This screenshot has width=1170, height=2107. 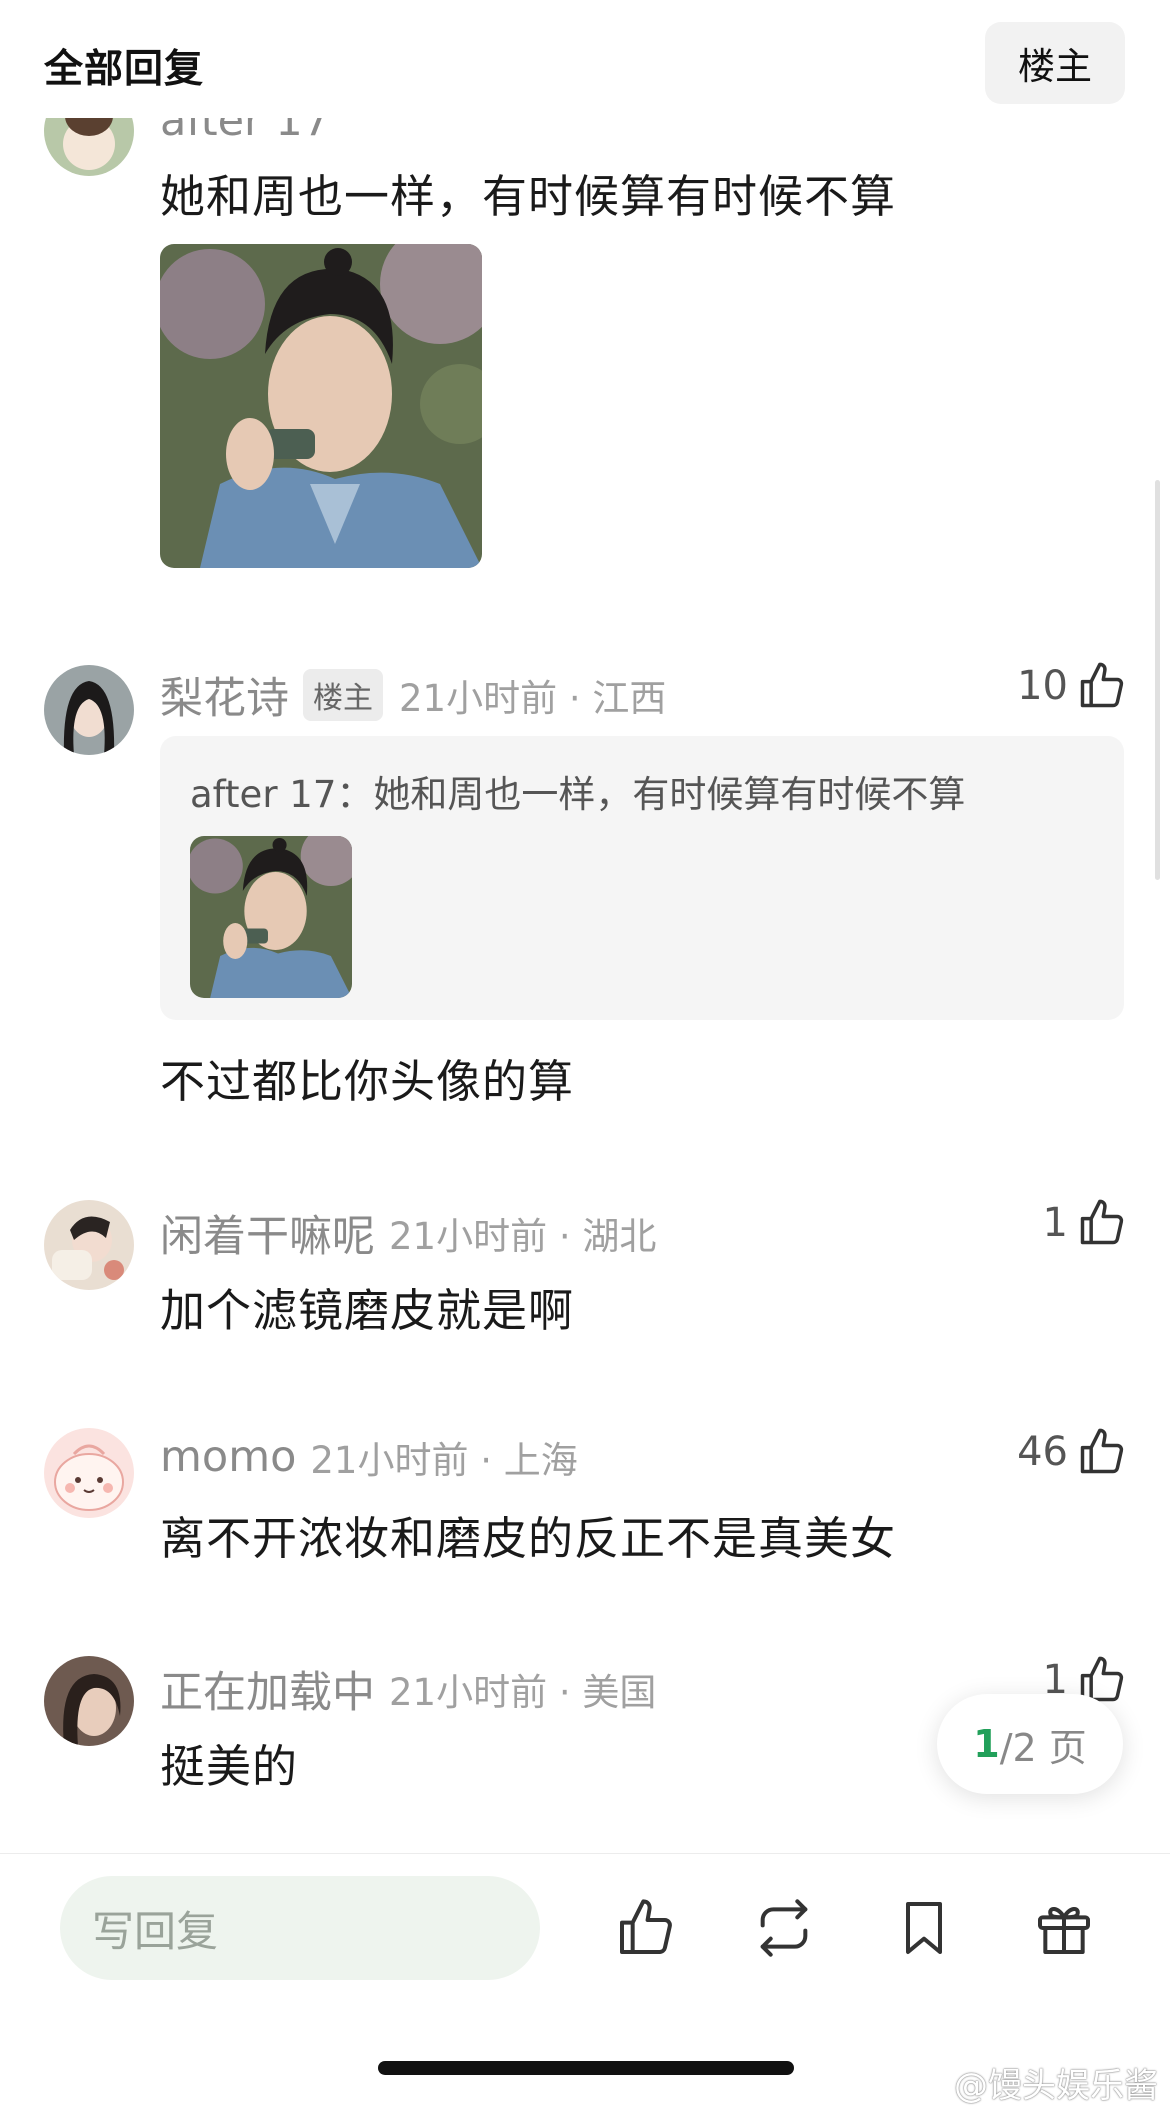 What do you see at coordinates (271, 917) in the screenshot?
I see `quoted-image` at bounding box center [271, 917].